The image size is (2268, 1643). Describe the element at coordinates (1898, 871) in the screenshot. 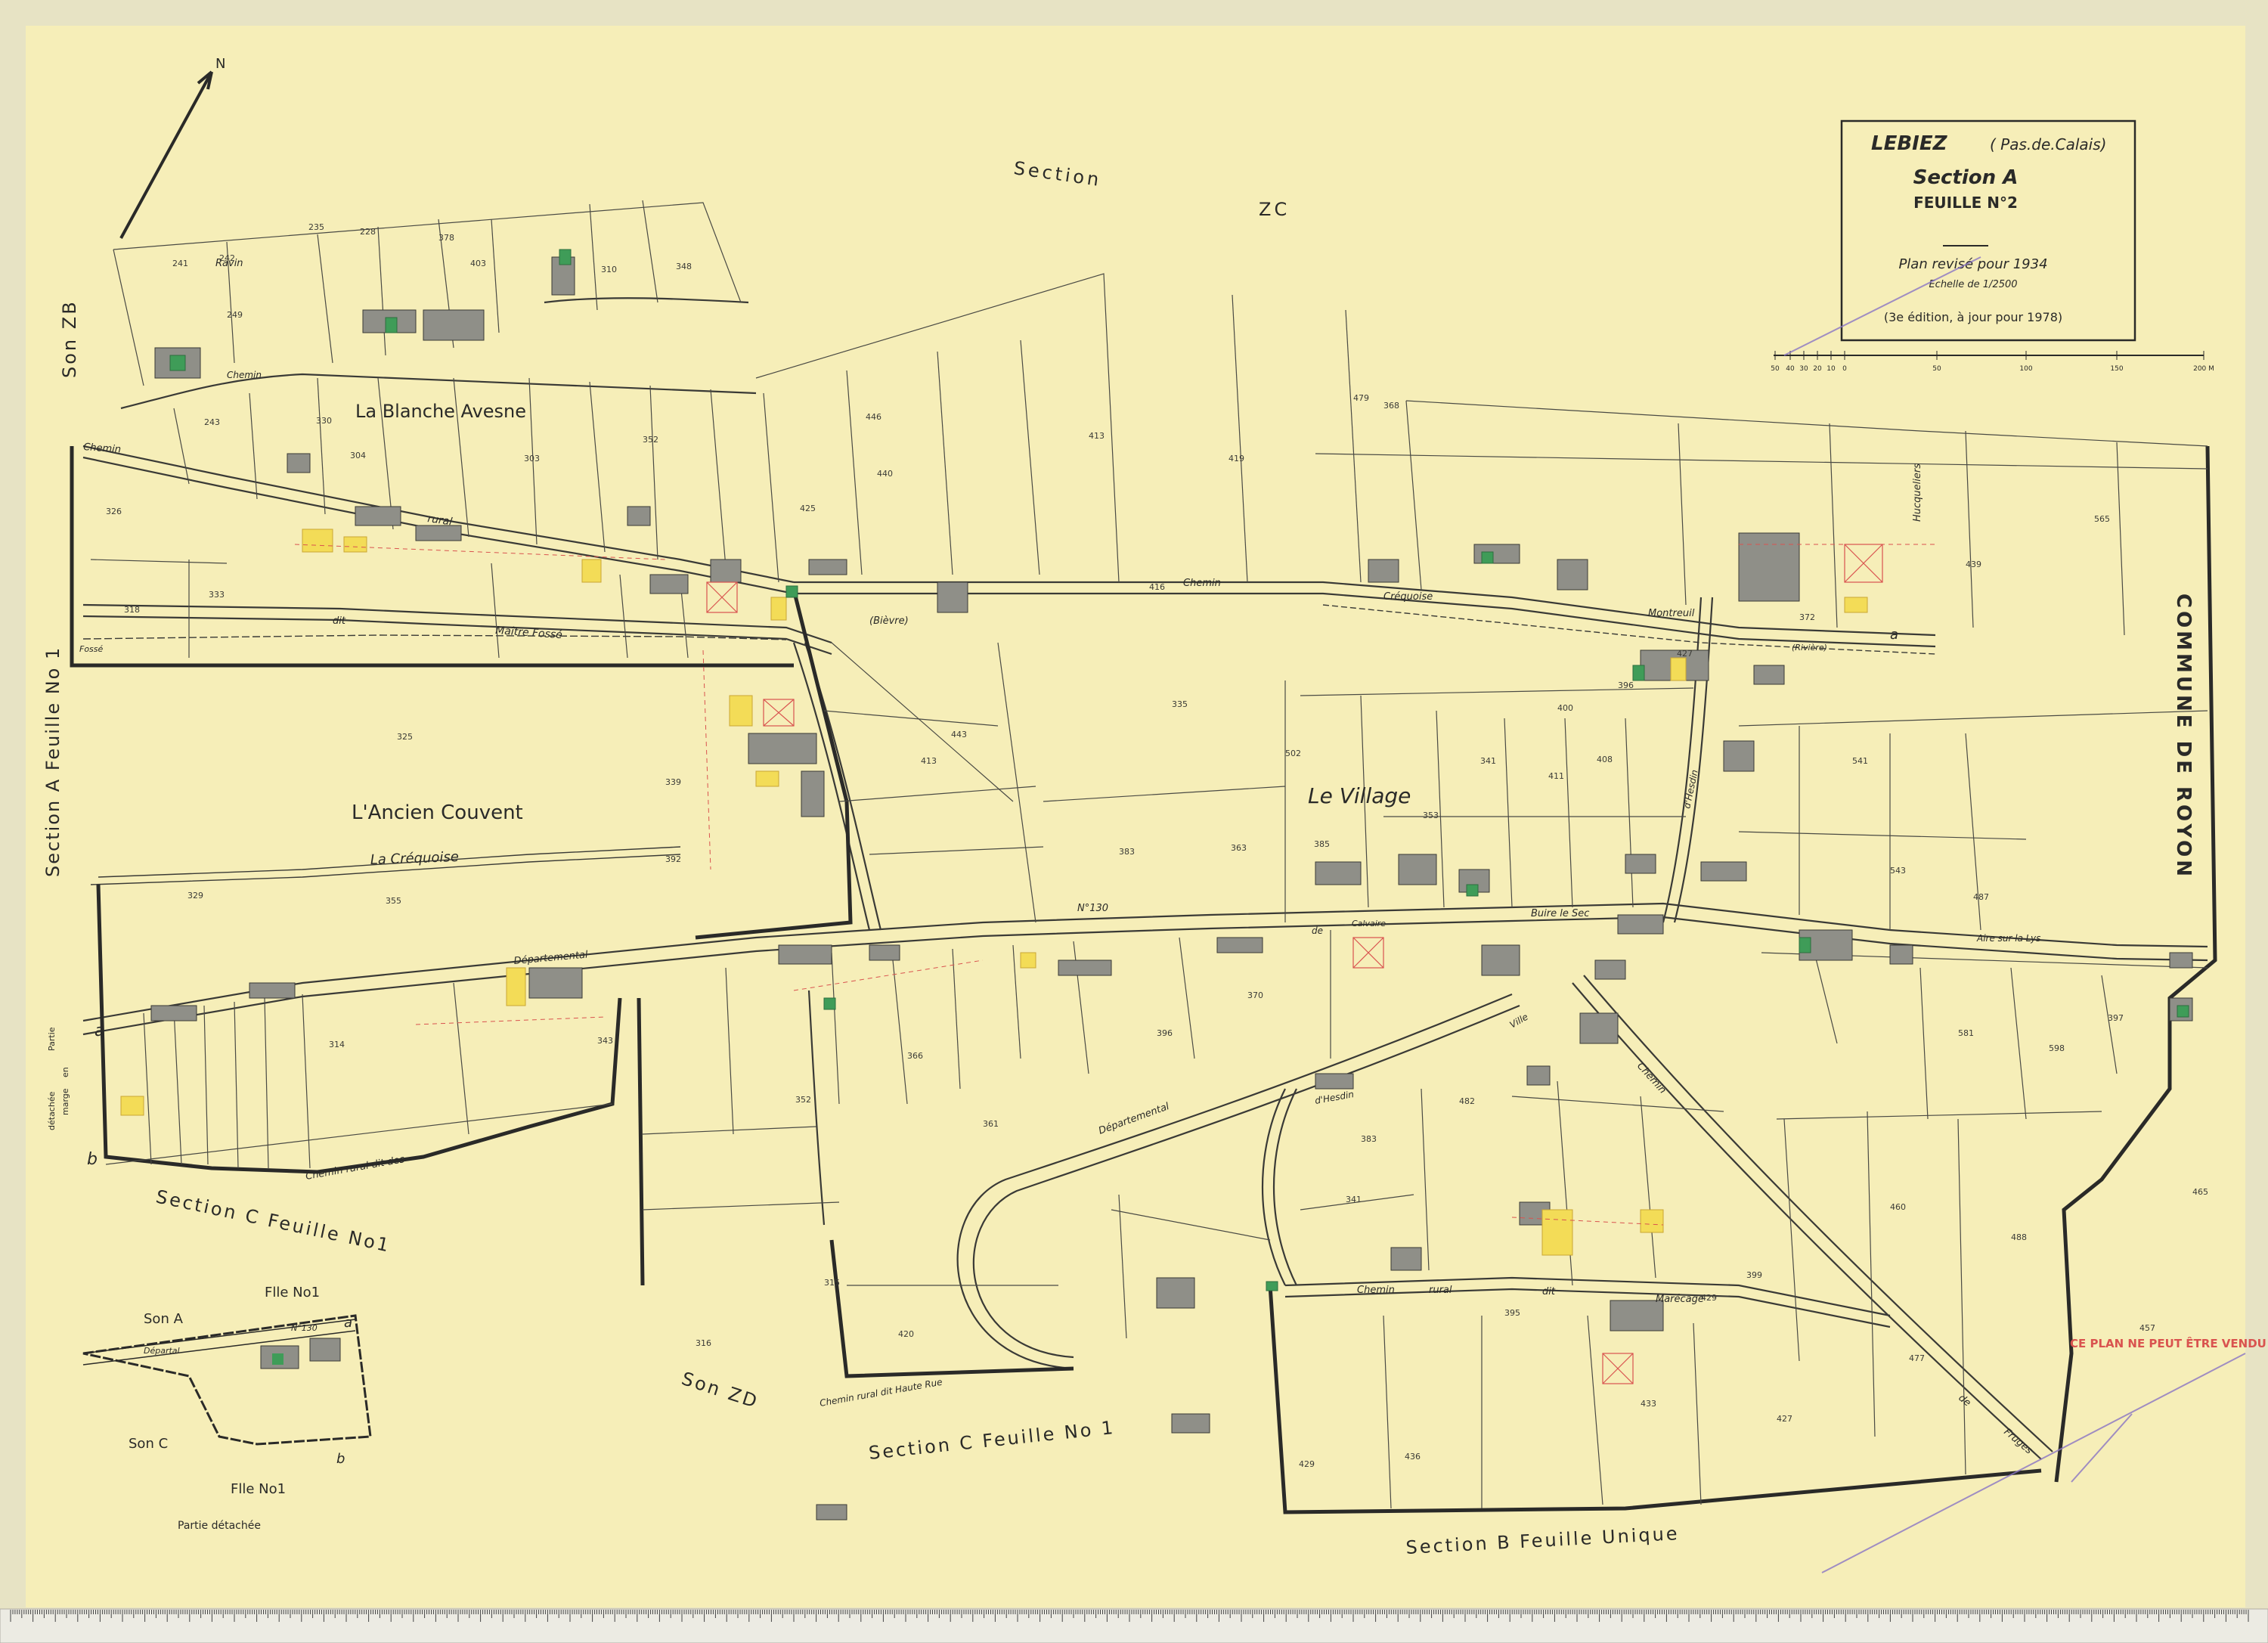

I see `parcel-number-54: 543` at that location.